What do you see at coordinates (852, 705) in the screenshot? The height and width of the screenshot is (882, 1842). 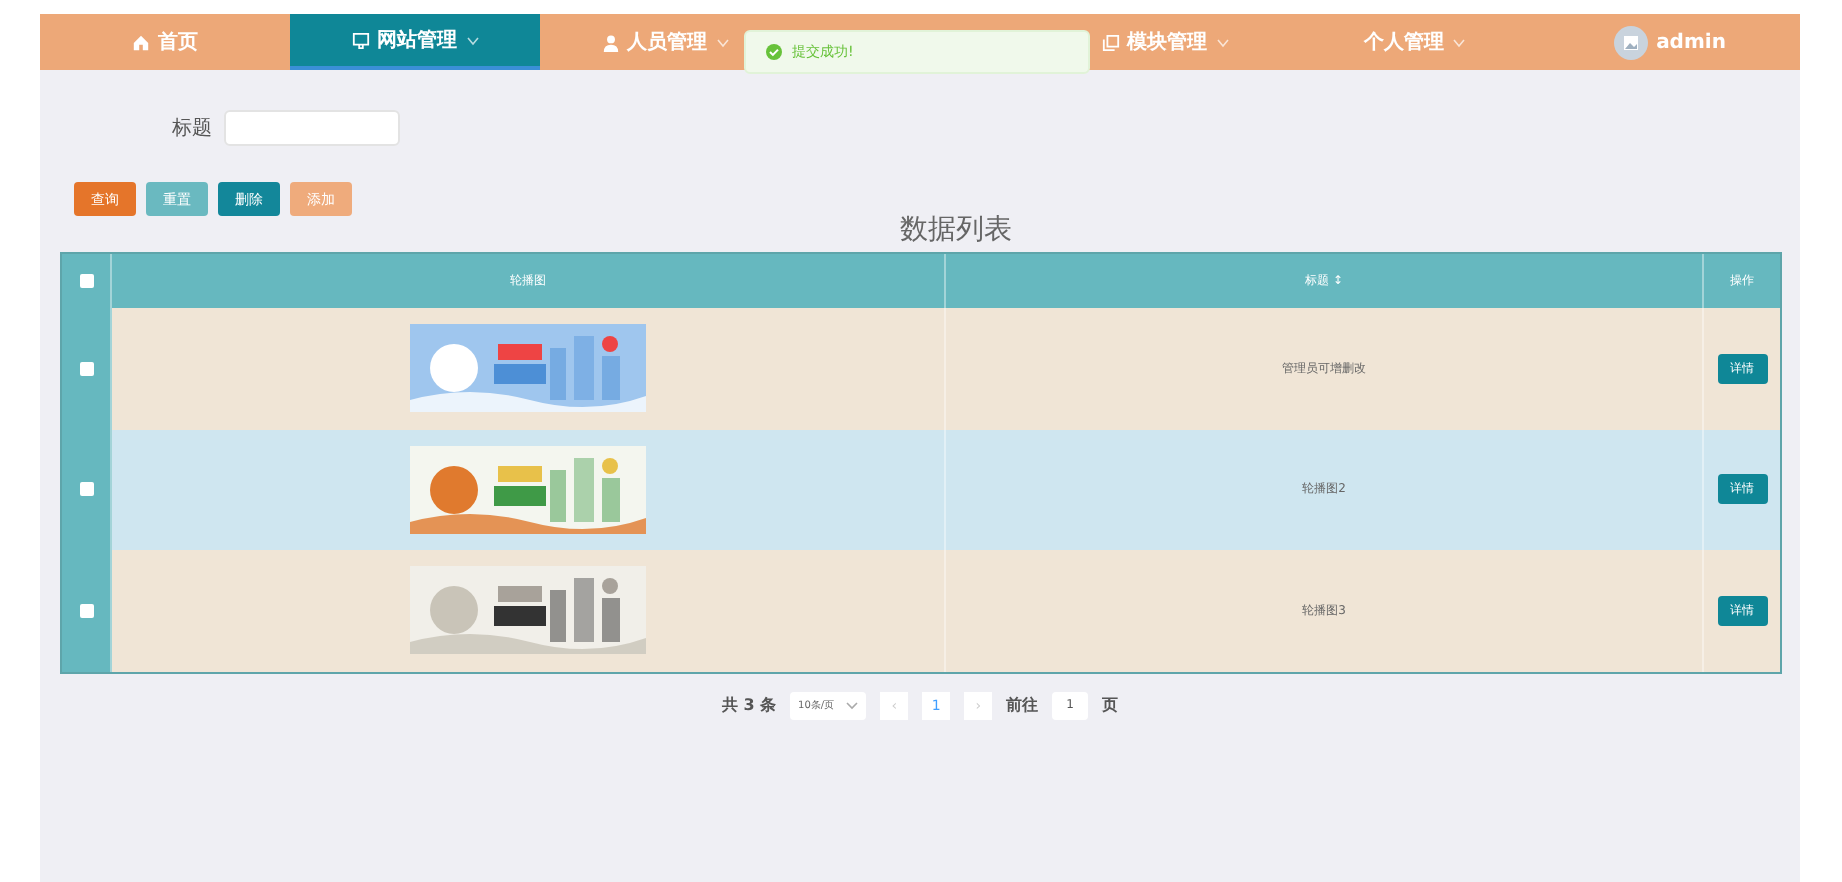 I see `caret-icon` at bounding box center [852, 705].